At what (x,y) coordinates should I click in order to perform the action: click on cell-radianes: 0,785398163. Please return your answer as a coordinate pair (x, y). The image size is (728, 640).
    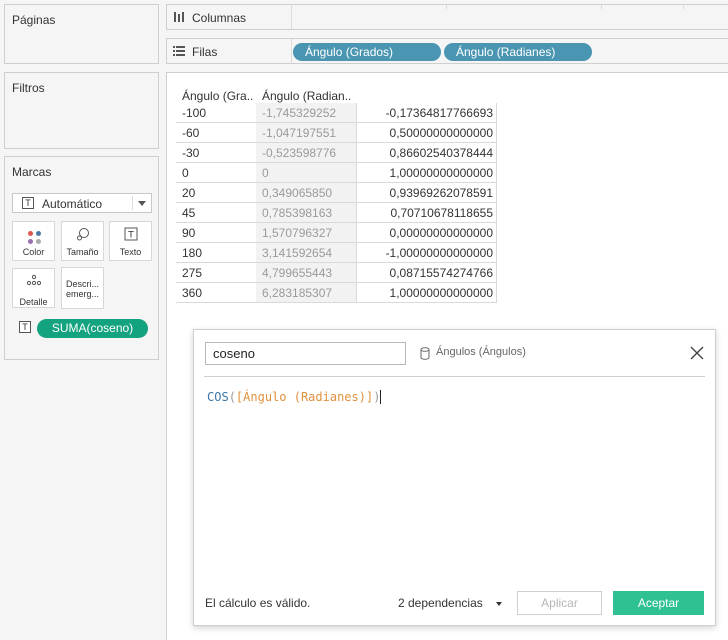
    Looking at the image, I should click on (297, 213).